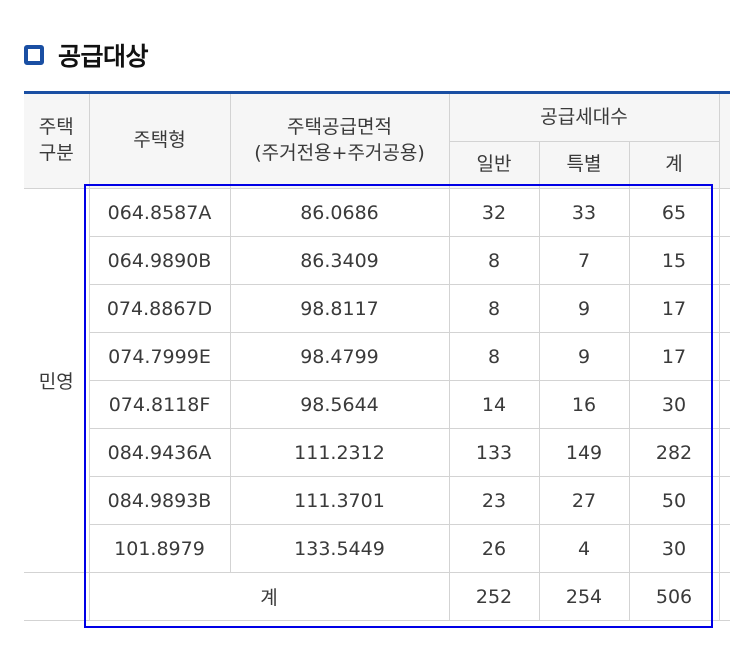 The image size is (730, 649). Describe the element at coordinates (339, 140) in the screenshot. I see `header-supply-area: 주택공급면적 (주거전용+주거공용)` at that location.